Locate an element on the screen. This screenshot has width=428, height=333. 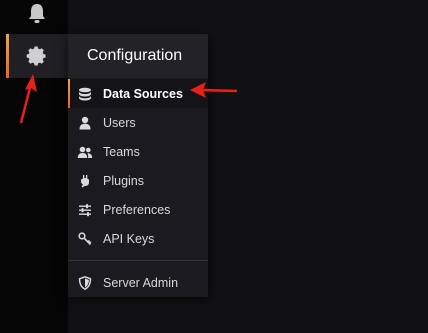
users-icon is located at coordinates (85, 152).